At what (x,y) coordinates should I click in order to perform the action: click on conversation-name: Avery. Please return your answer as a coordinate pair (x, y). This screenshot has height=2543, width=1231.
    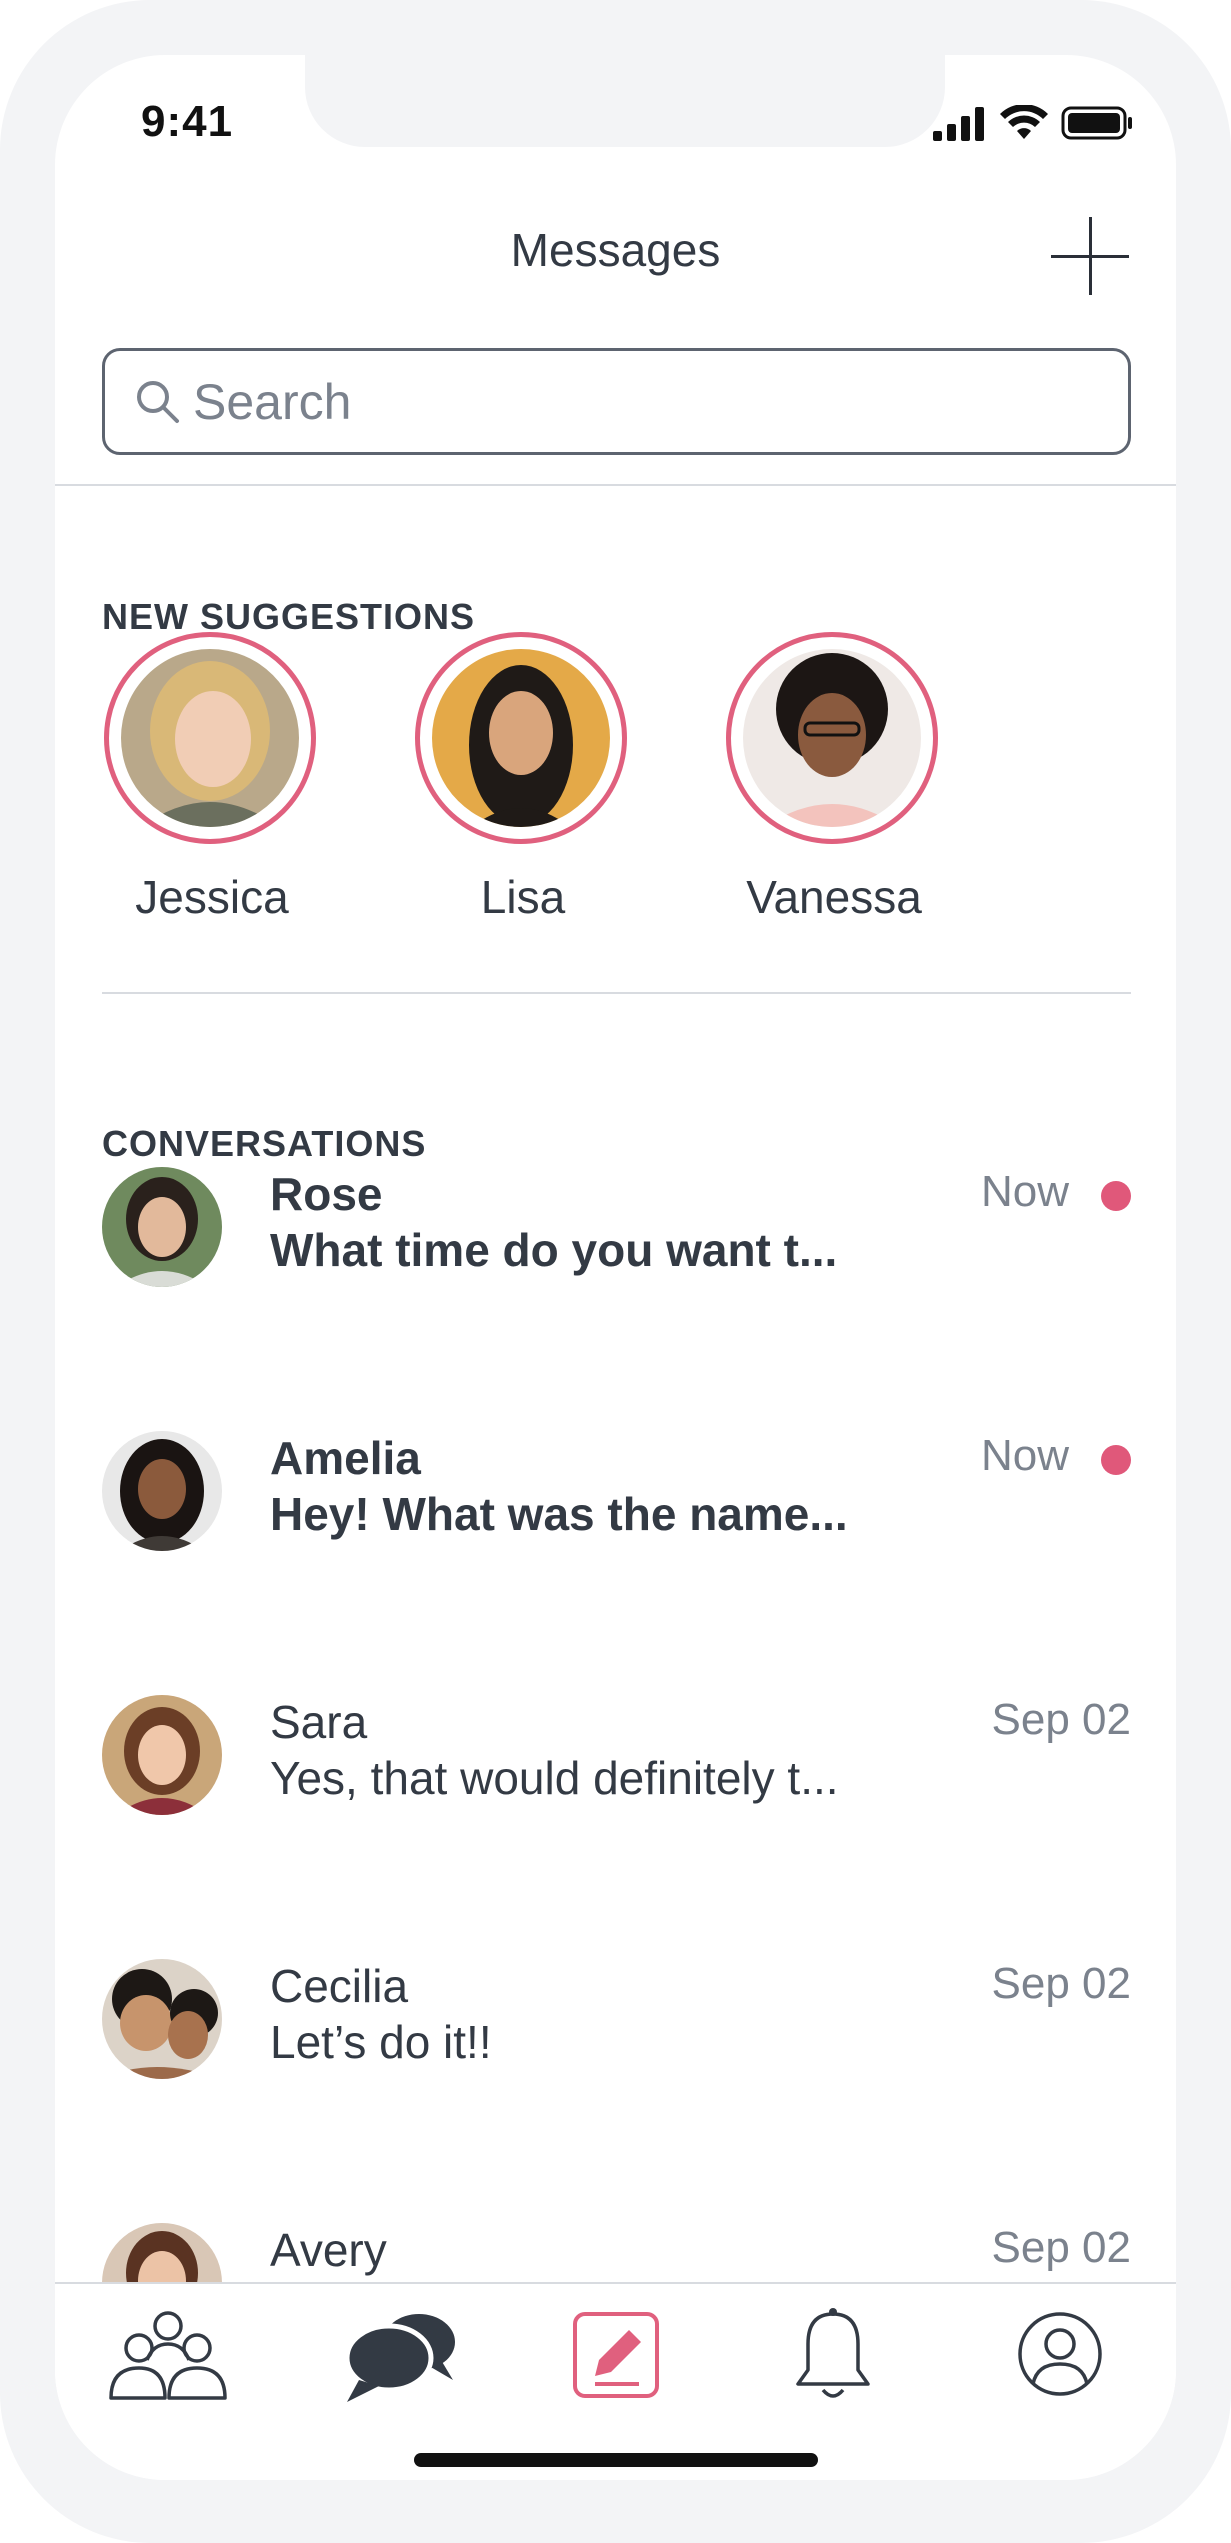
    Looking at the image, I should click on (328, 2250).